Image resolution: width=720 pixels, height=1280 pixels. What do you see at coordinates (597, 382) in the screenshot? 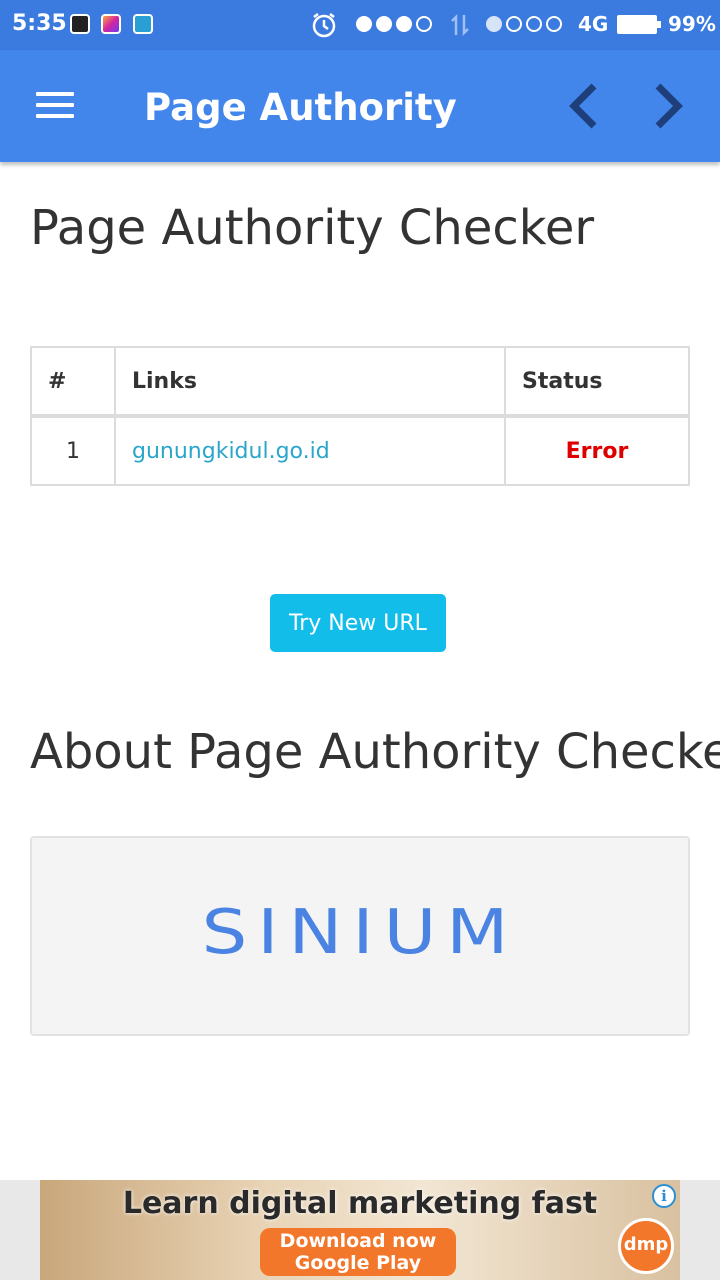
I see `column-header-status: Status` at bounding box center [597, 382].